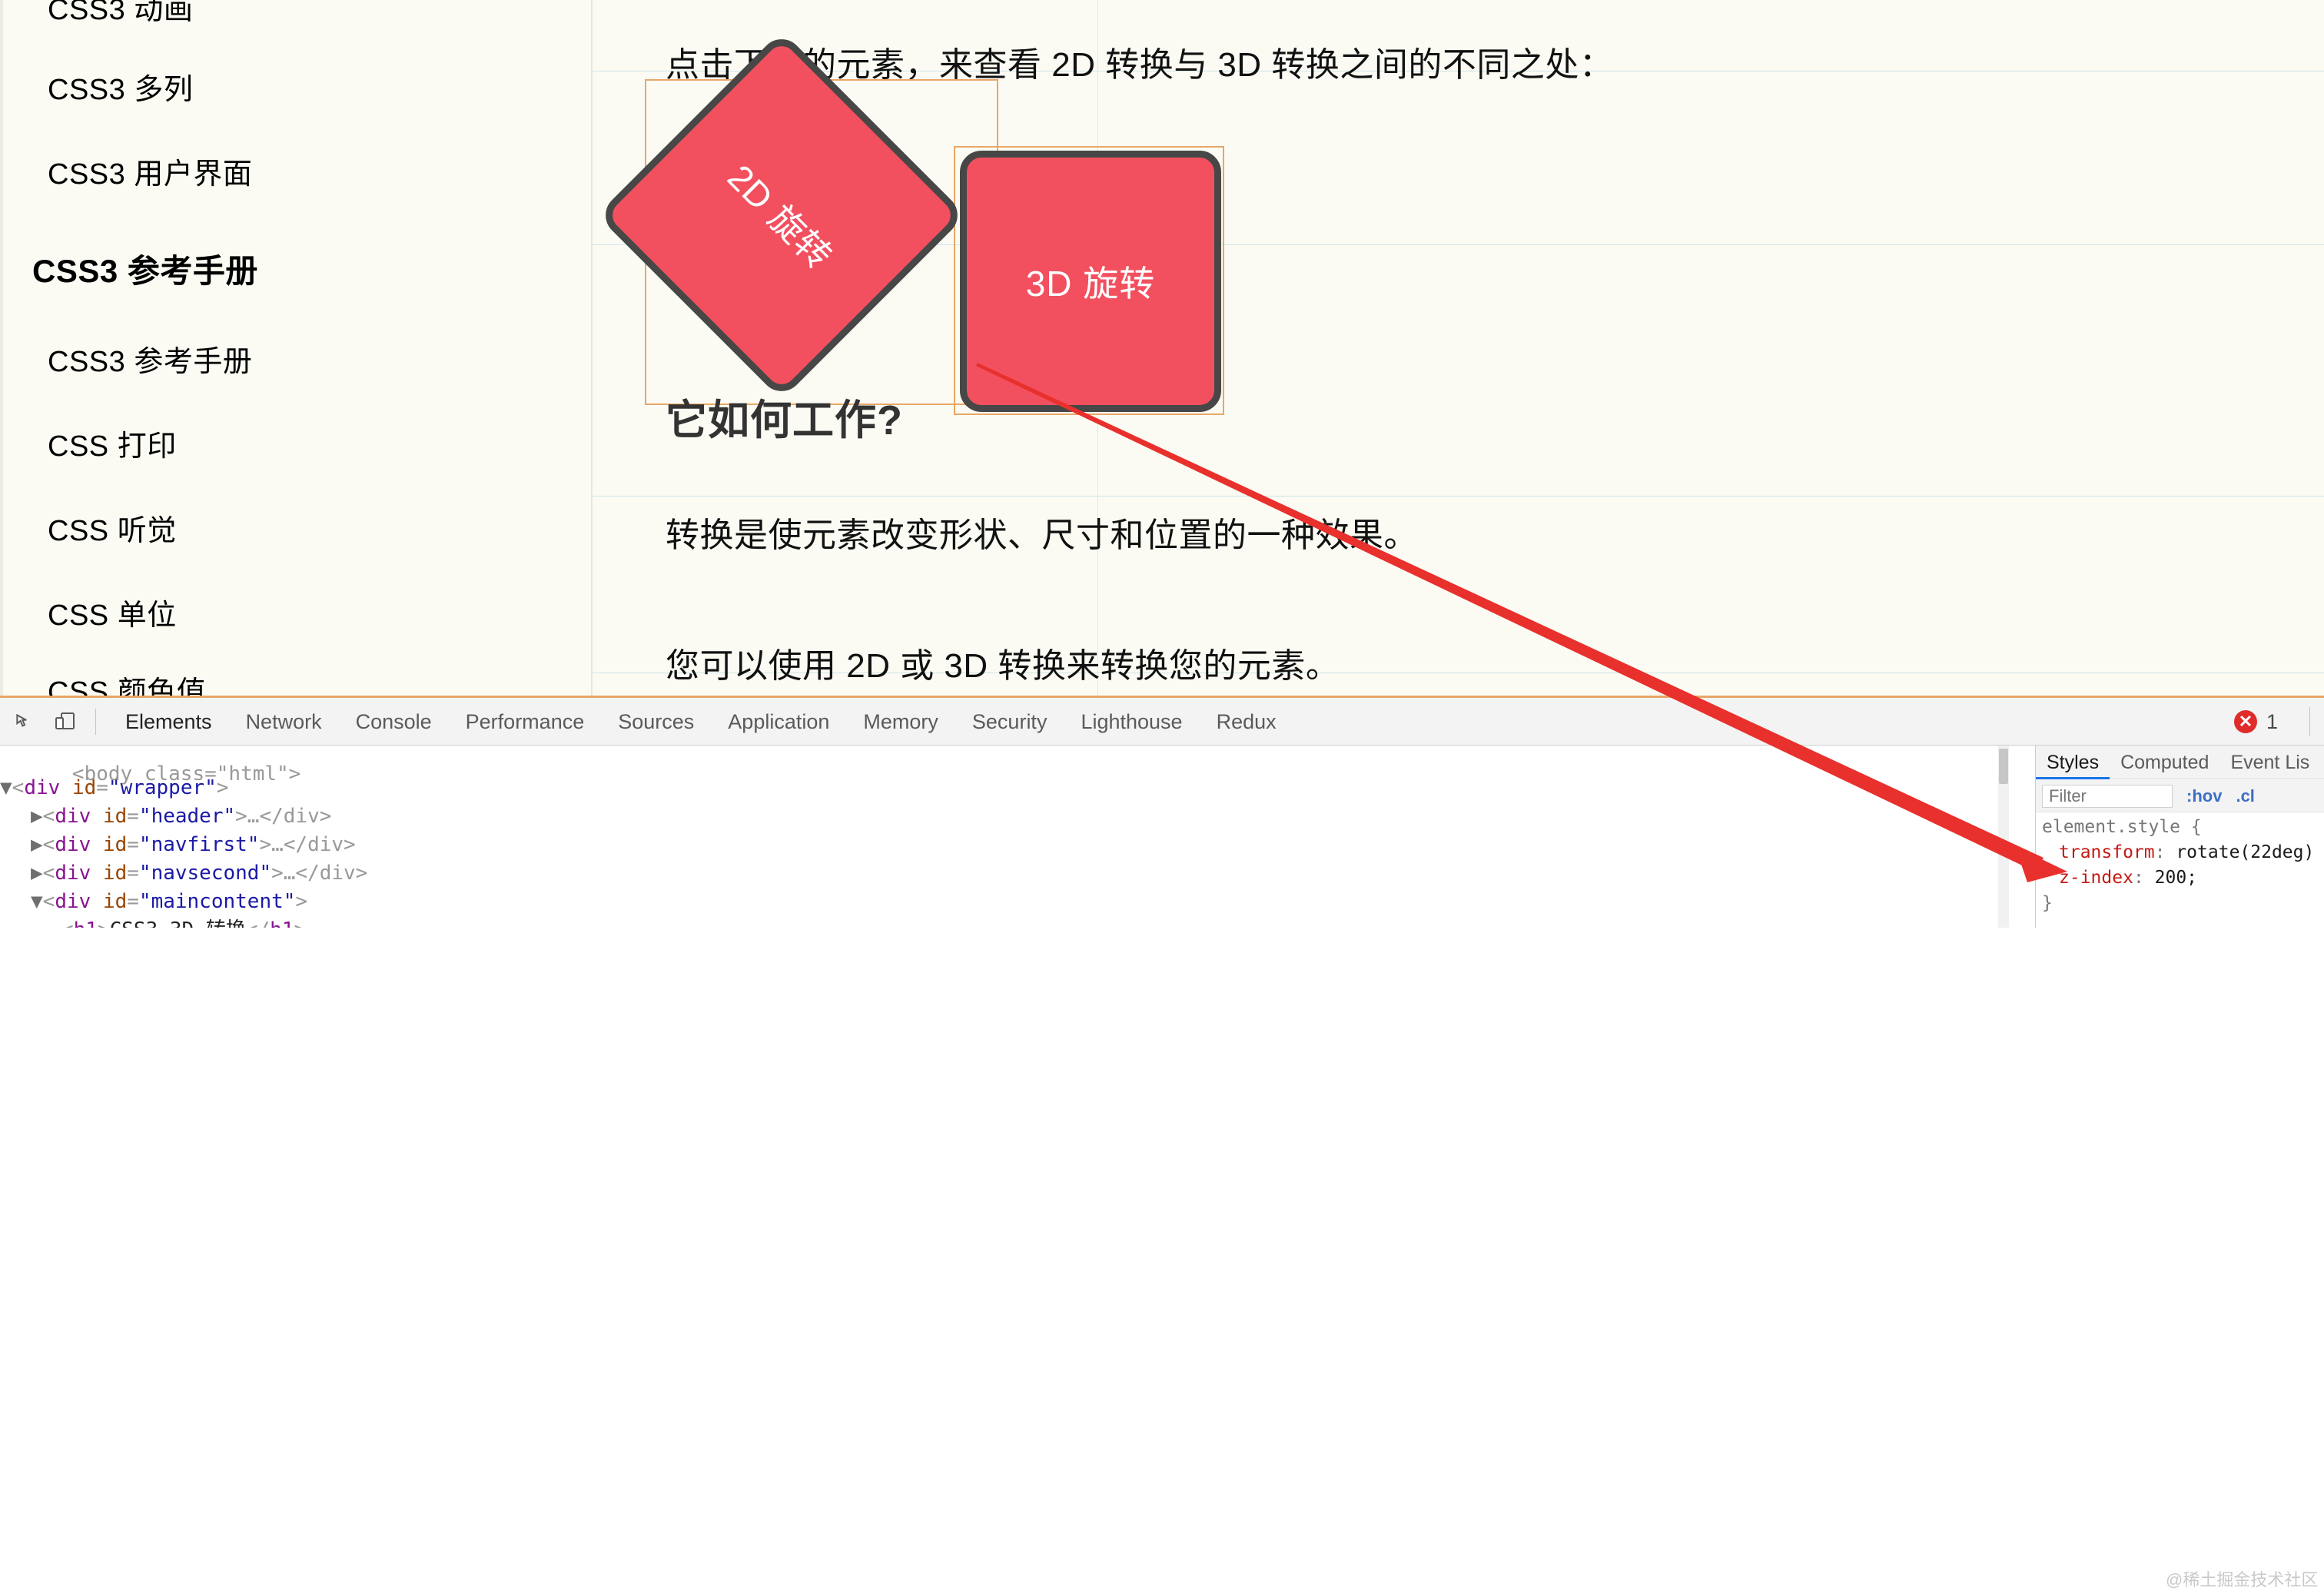  What do you see at coordinates (1, 348) in the screenshot?
I see `sidebar-rail` at bounding box center [1, 348].